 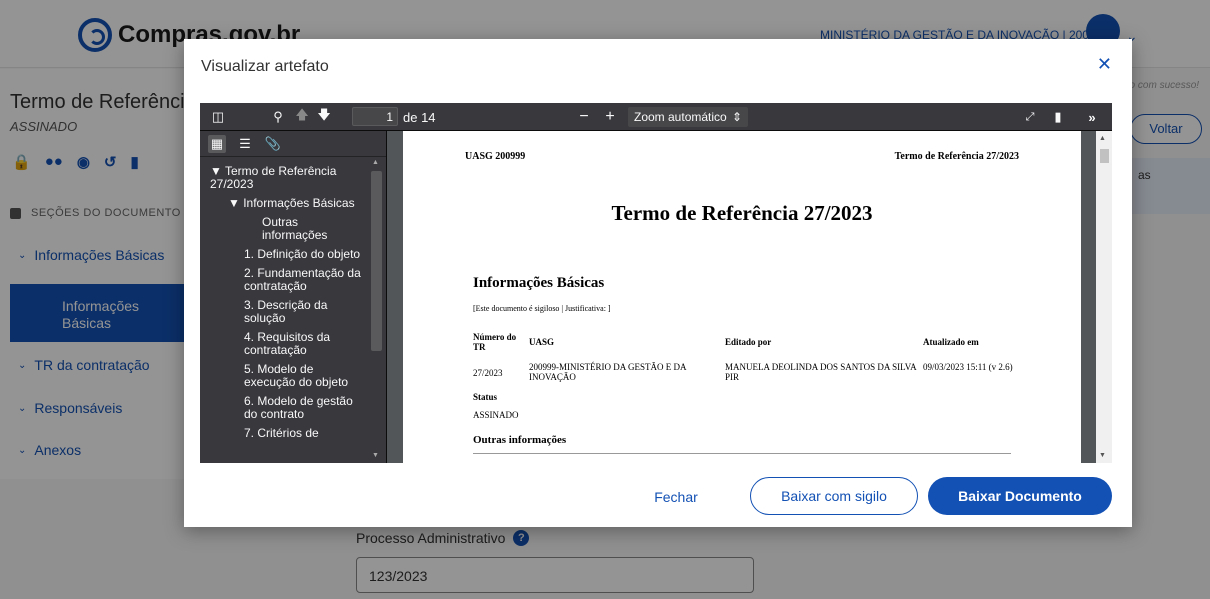 What do you see at coordinates (218, 117) in the screenshot?
I see `sidebar-toggle-icon: ◫` at bounding box center [218, 117].